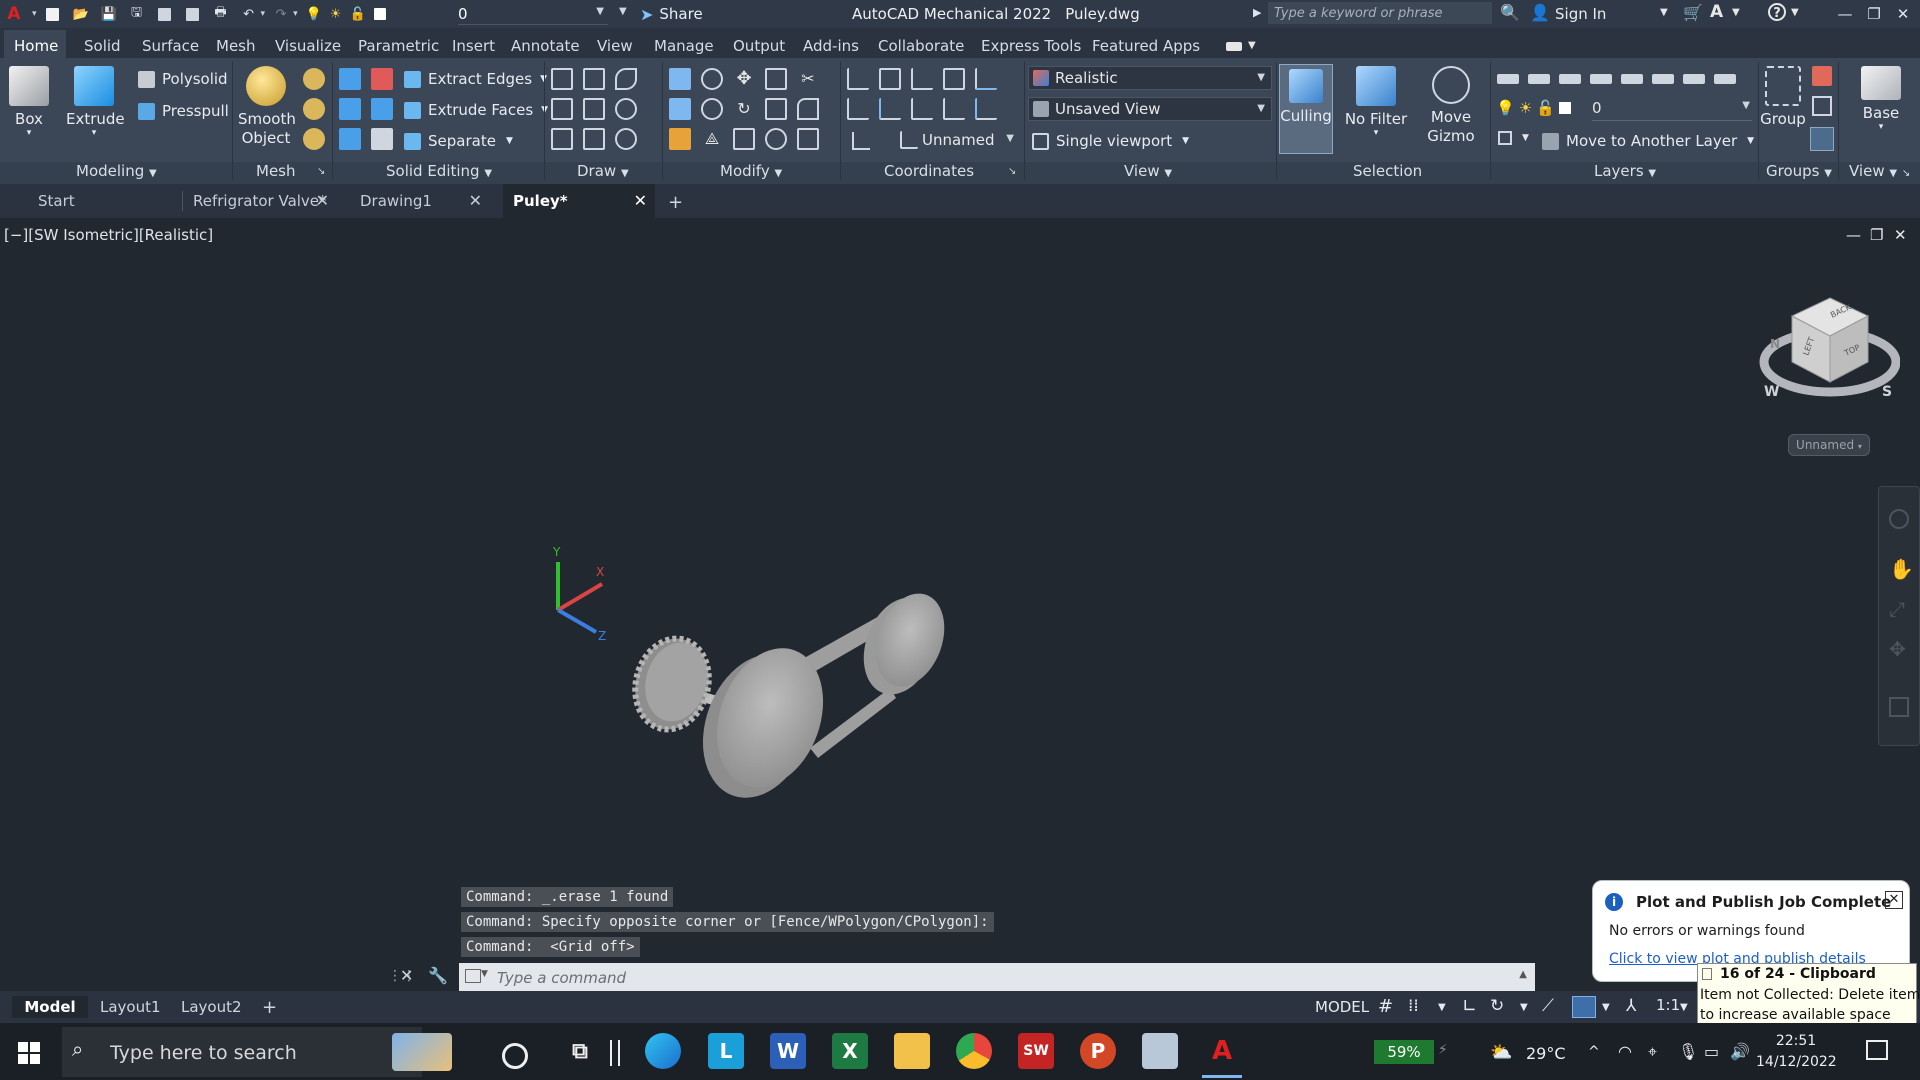 The width and height of the screenshot is (1920, 1080). I want to click on box-button: Box ▾, so click(29, 102).